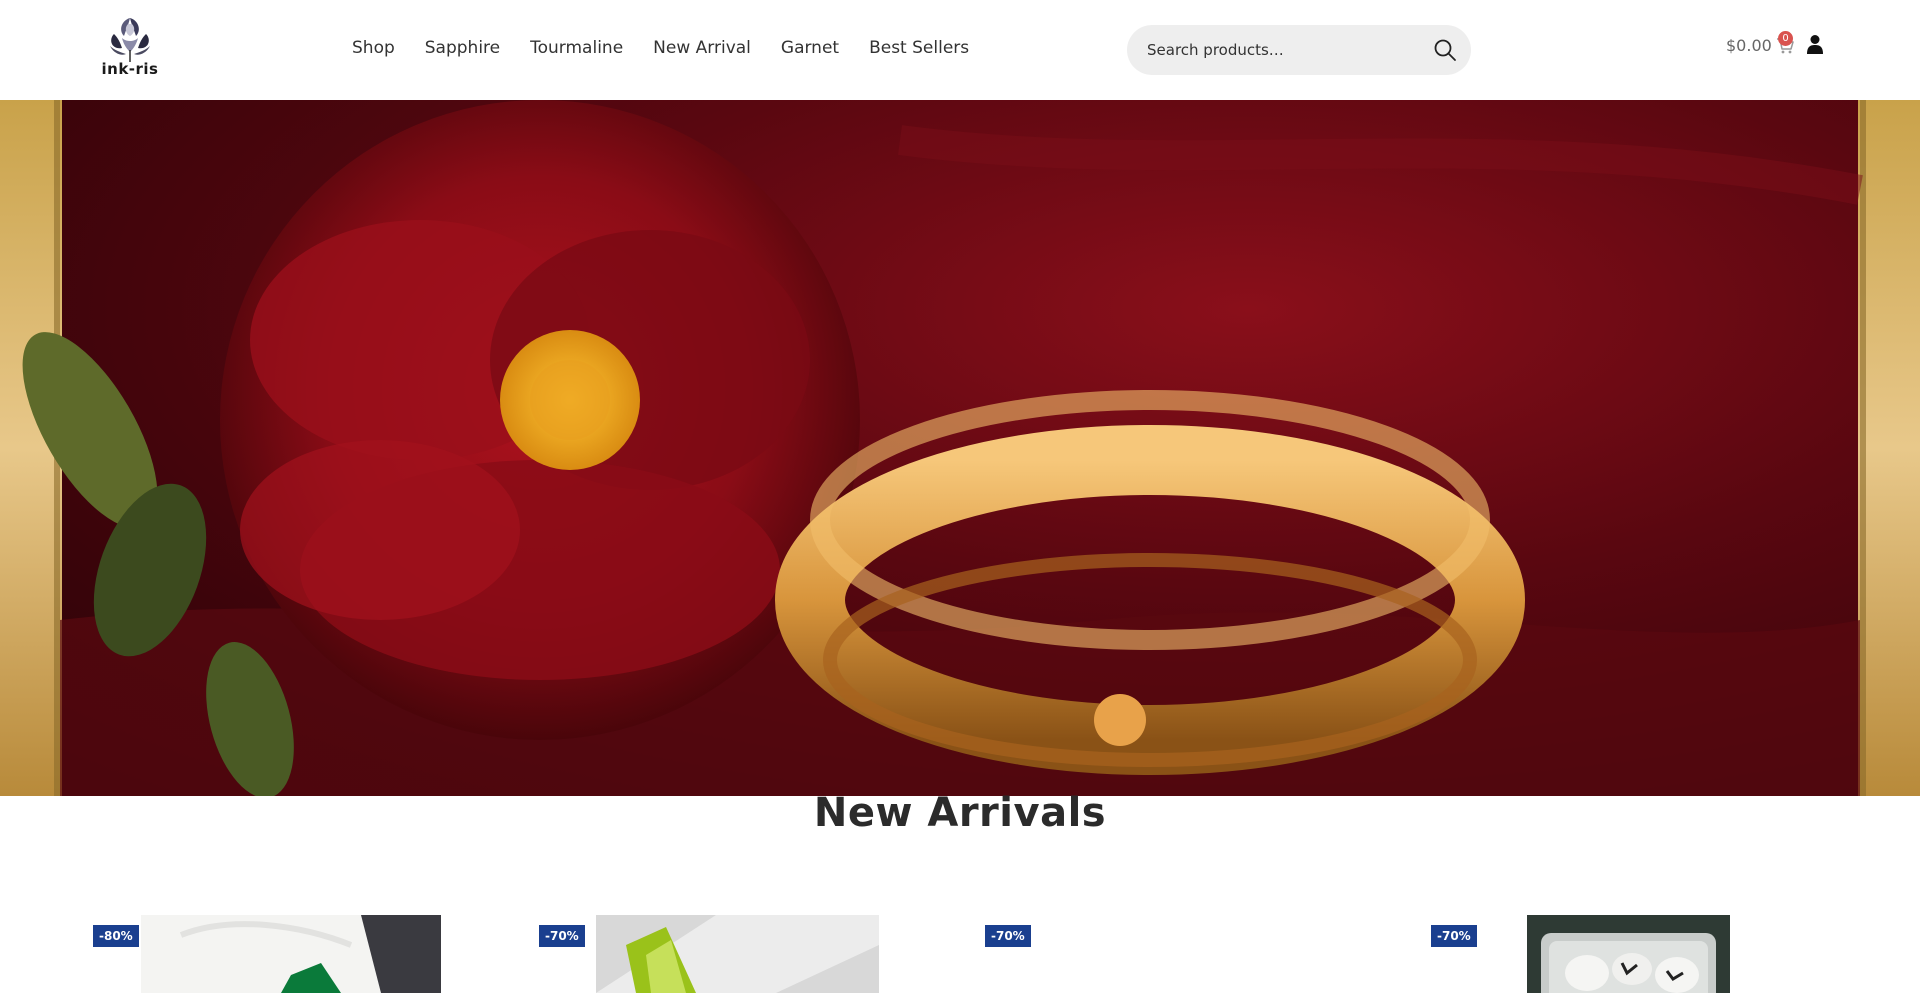 Image resolution: width=1920 pixels, height=993 pixels. What do you see at coordinates (1815, 44) in the screenshot?
I see `user-icon` at bounding box center [1815, 44].